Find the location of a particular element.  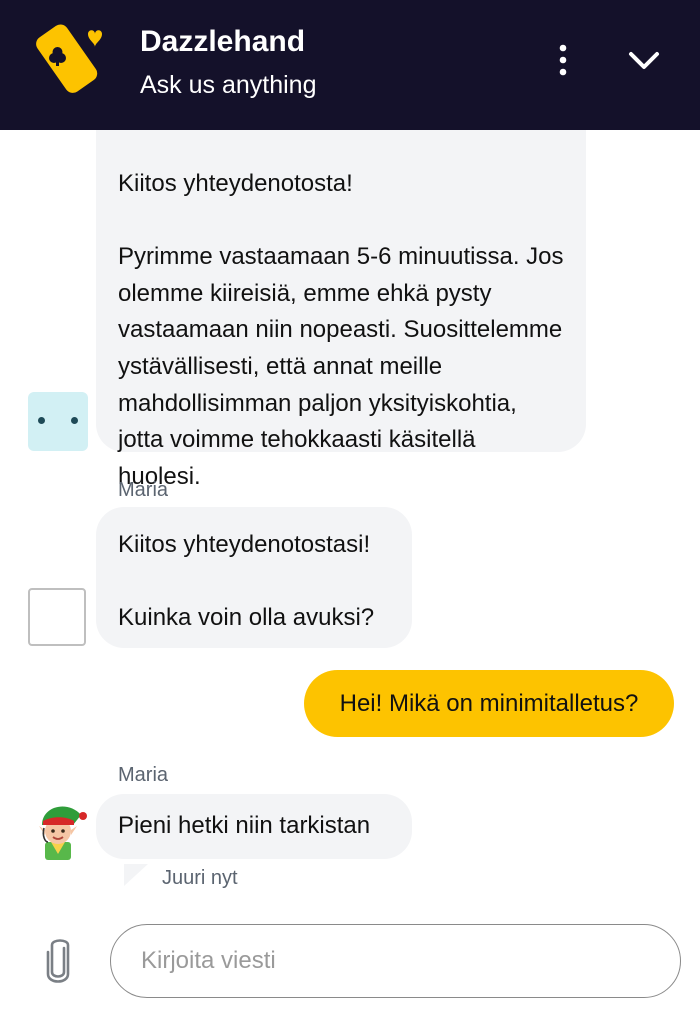

agent-avatar-placeholder is located at coordinates (57, 617).